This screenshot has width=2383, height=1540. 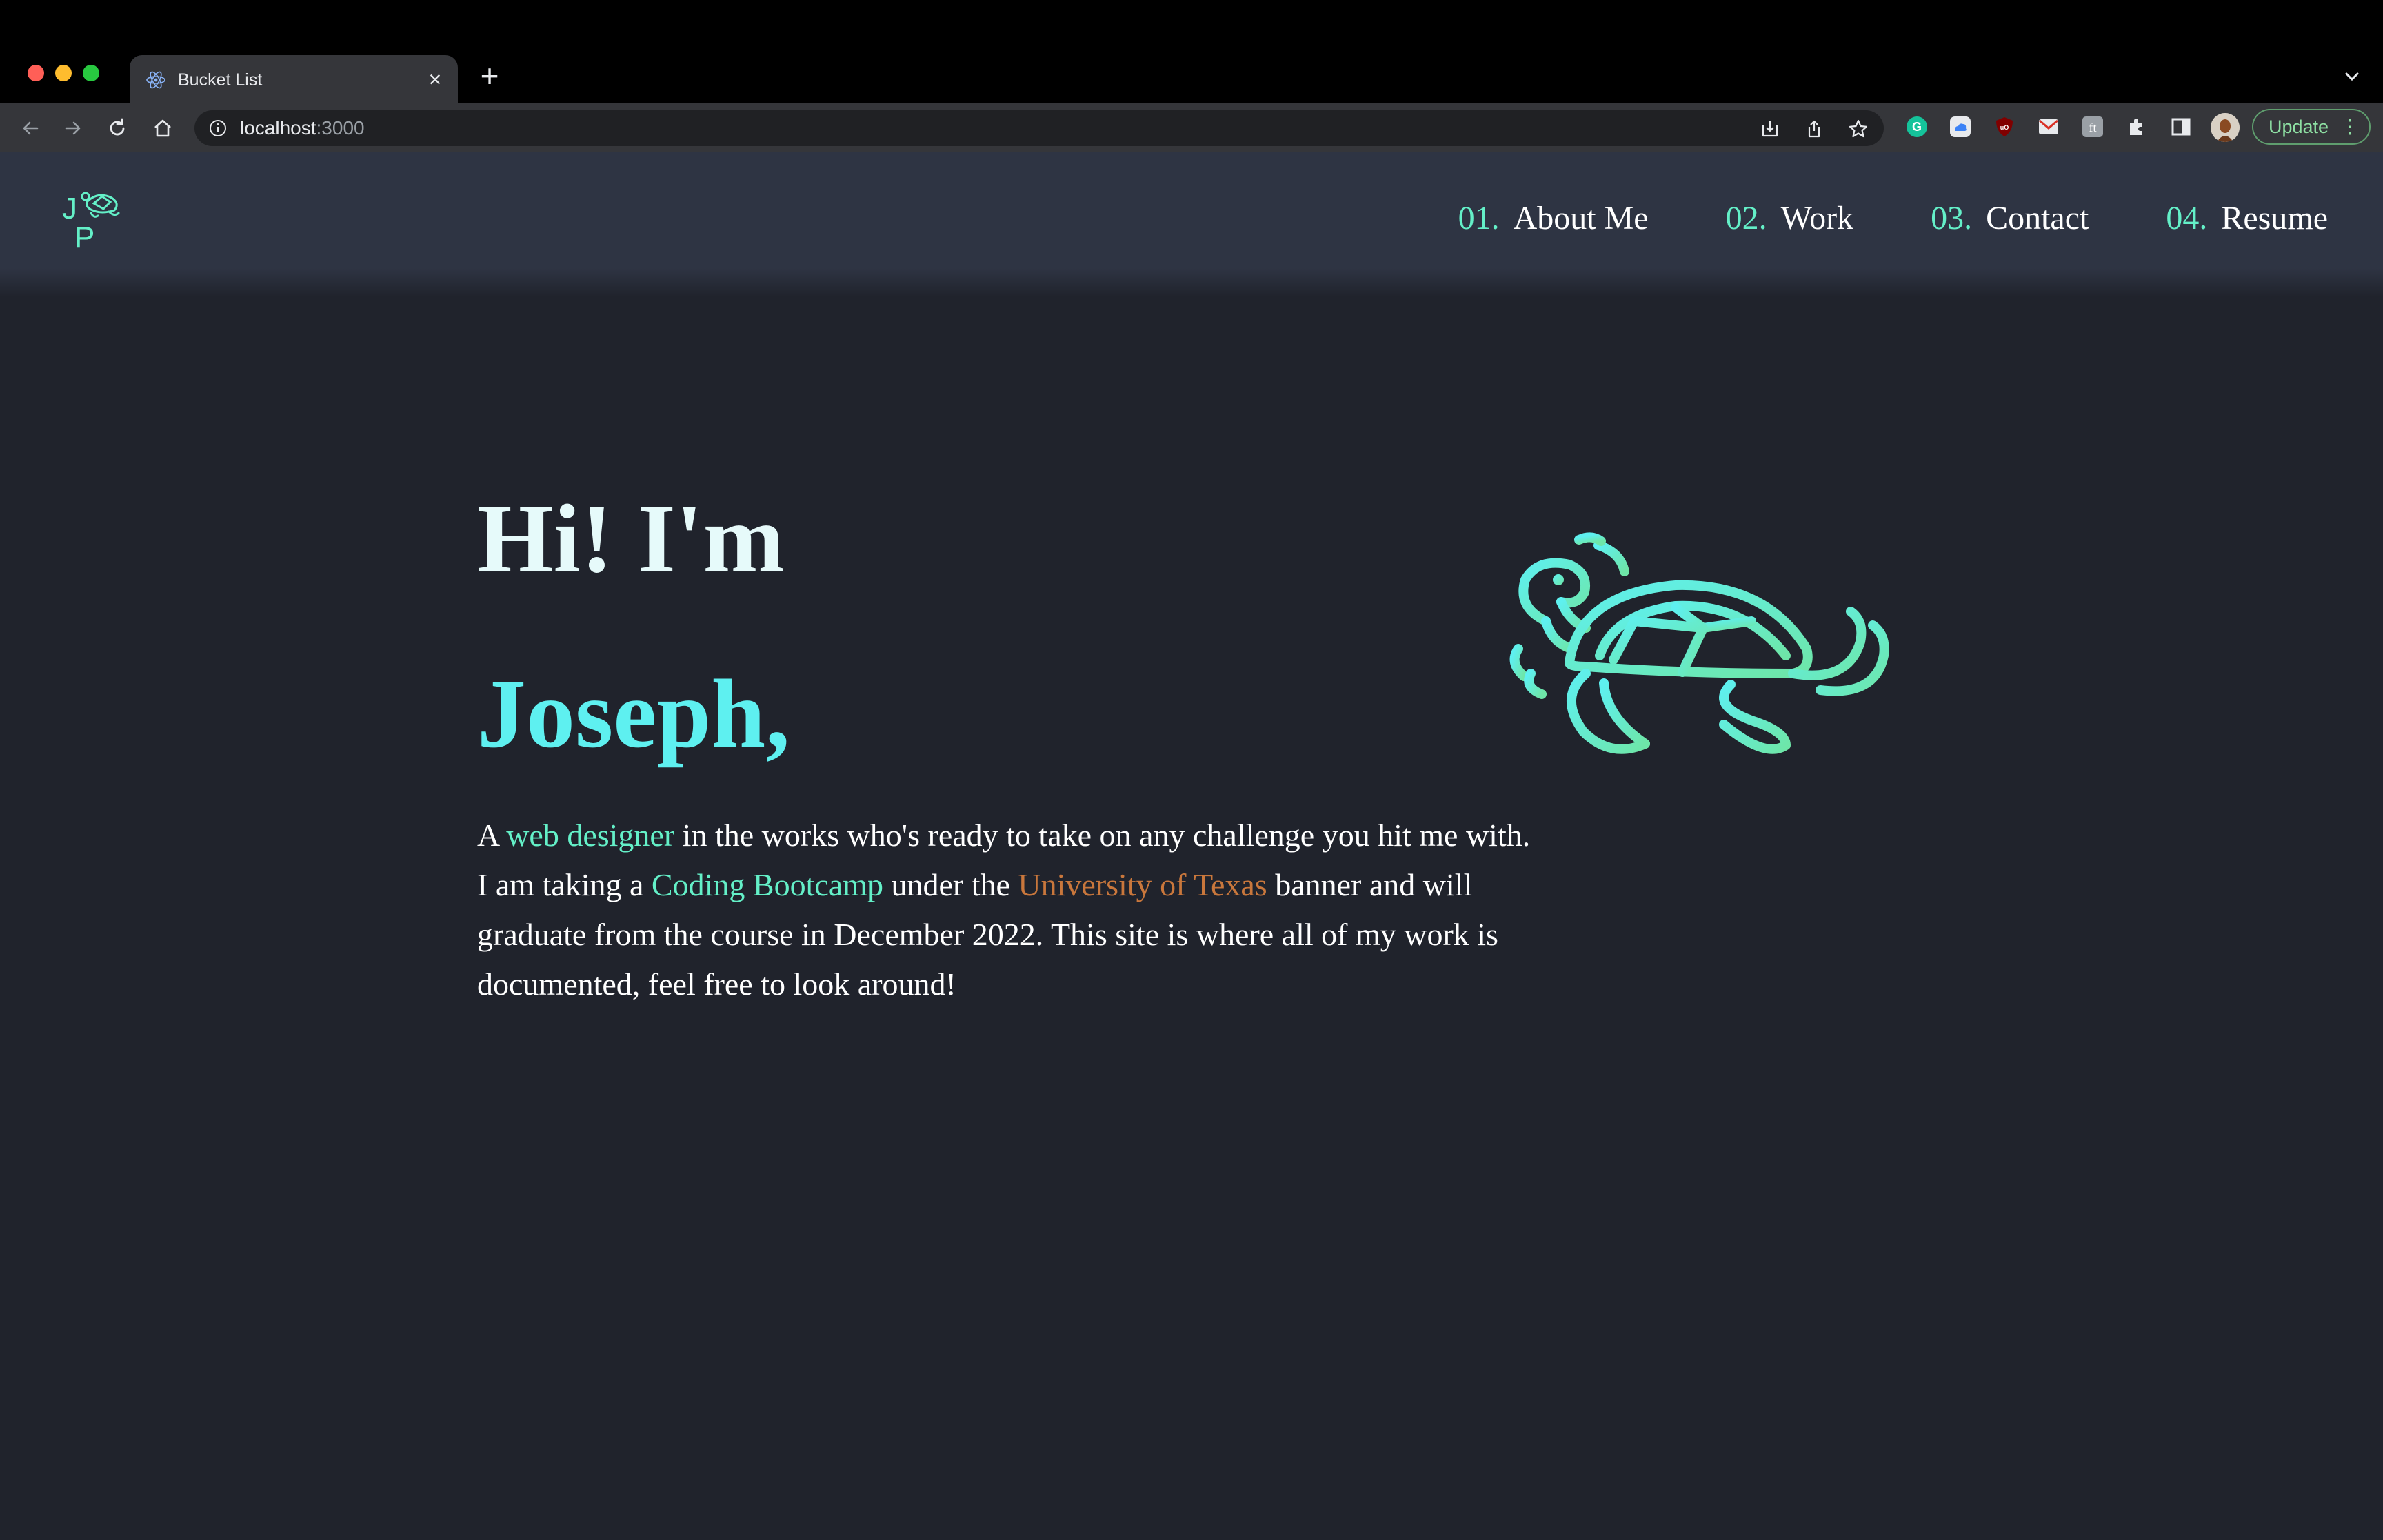 I want to click on home-icon, so click(x=162, y=129).